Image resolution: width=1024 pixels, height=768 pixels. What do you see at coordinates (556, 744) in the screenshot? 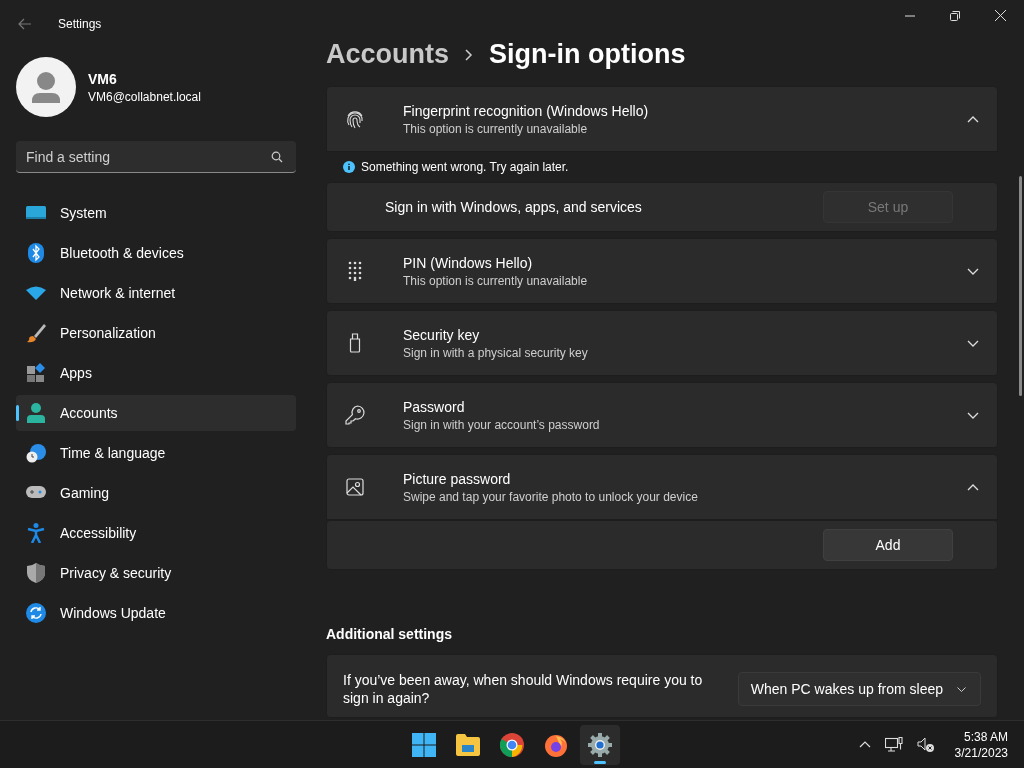
I see `fox-browser-icon` at bounding box center [556, 744].